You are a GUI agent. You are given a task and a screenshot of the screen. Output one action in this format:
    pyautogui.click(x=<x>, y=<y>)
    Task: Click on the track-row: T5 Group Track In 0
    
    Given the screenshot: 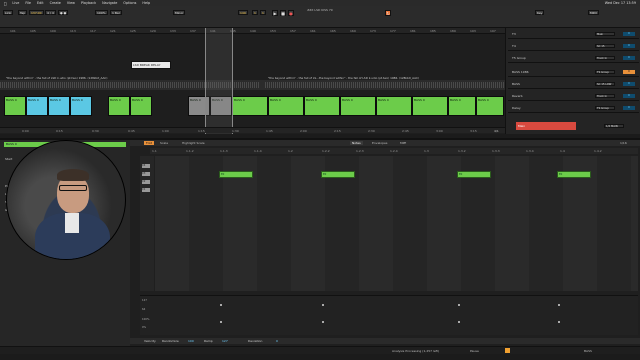 What is the action you would take?
    pyautogui.click(x=573, y=58)
    